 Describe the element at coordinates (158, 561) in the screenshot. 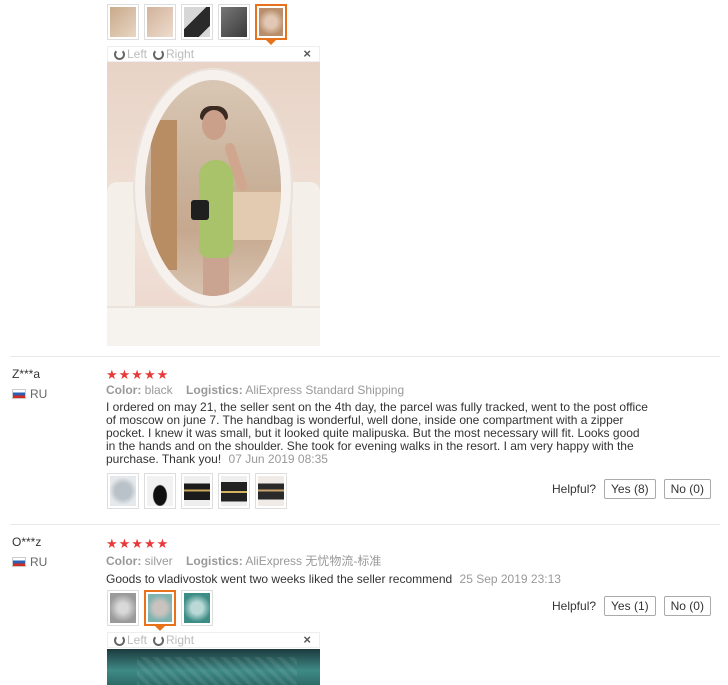

I see `color-value: silver` at that location.